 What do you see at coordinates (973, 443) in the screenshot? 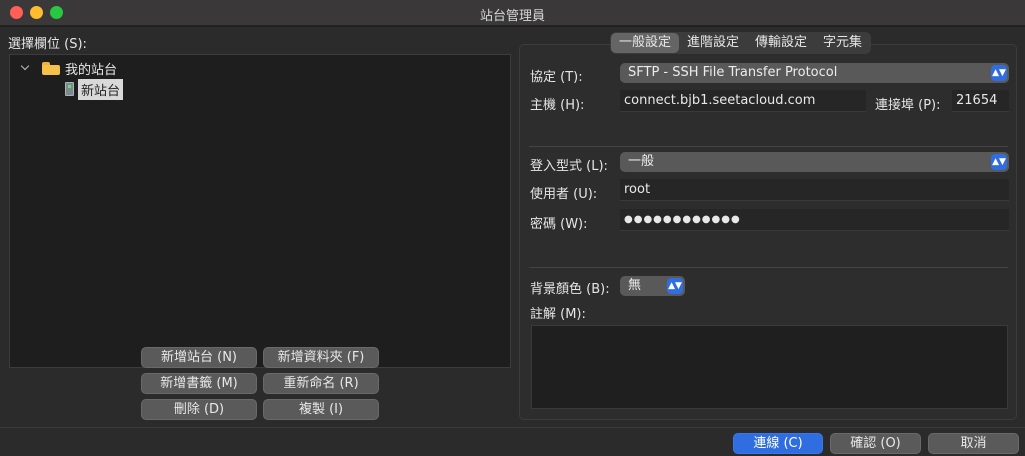
I see `cancel-button: 取消` at bounding box center [973, 443].